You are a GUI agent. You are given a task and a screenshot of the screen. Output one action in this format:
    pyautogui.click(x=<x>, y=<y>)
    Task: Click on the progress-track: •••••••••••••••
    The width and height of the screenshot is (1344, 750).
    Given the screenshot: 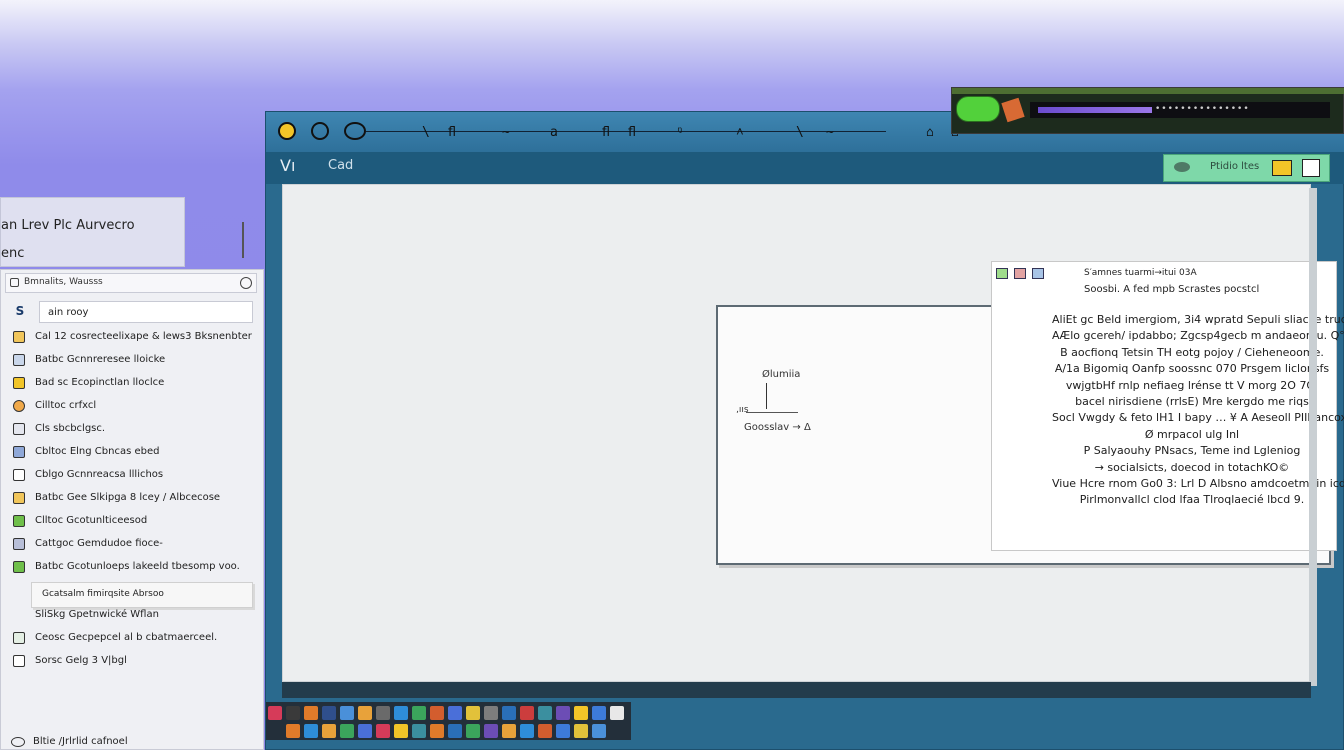 What is the action you would take?
    pyautogui.click(x=1180, y=110)
    